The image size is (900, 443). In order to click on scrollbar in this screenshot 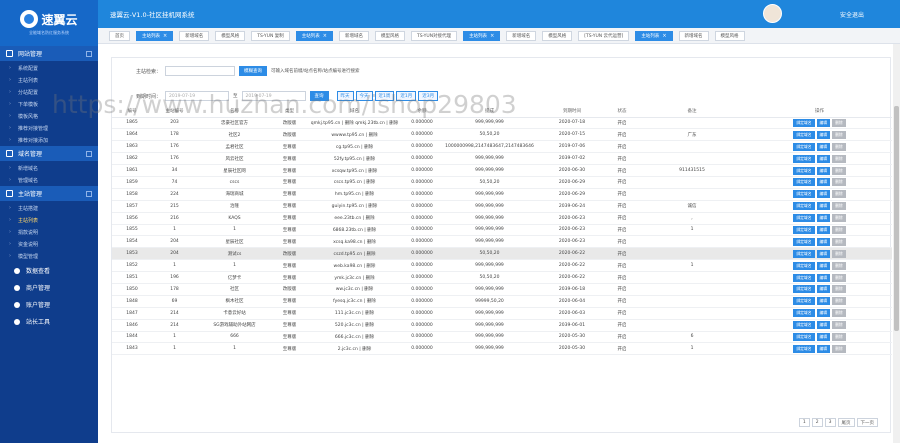, I will do `click(896, 243)`.